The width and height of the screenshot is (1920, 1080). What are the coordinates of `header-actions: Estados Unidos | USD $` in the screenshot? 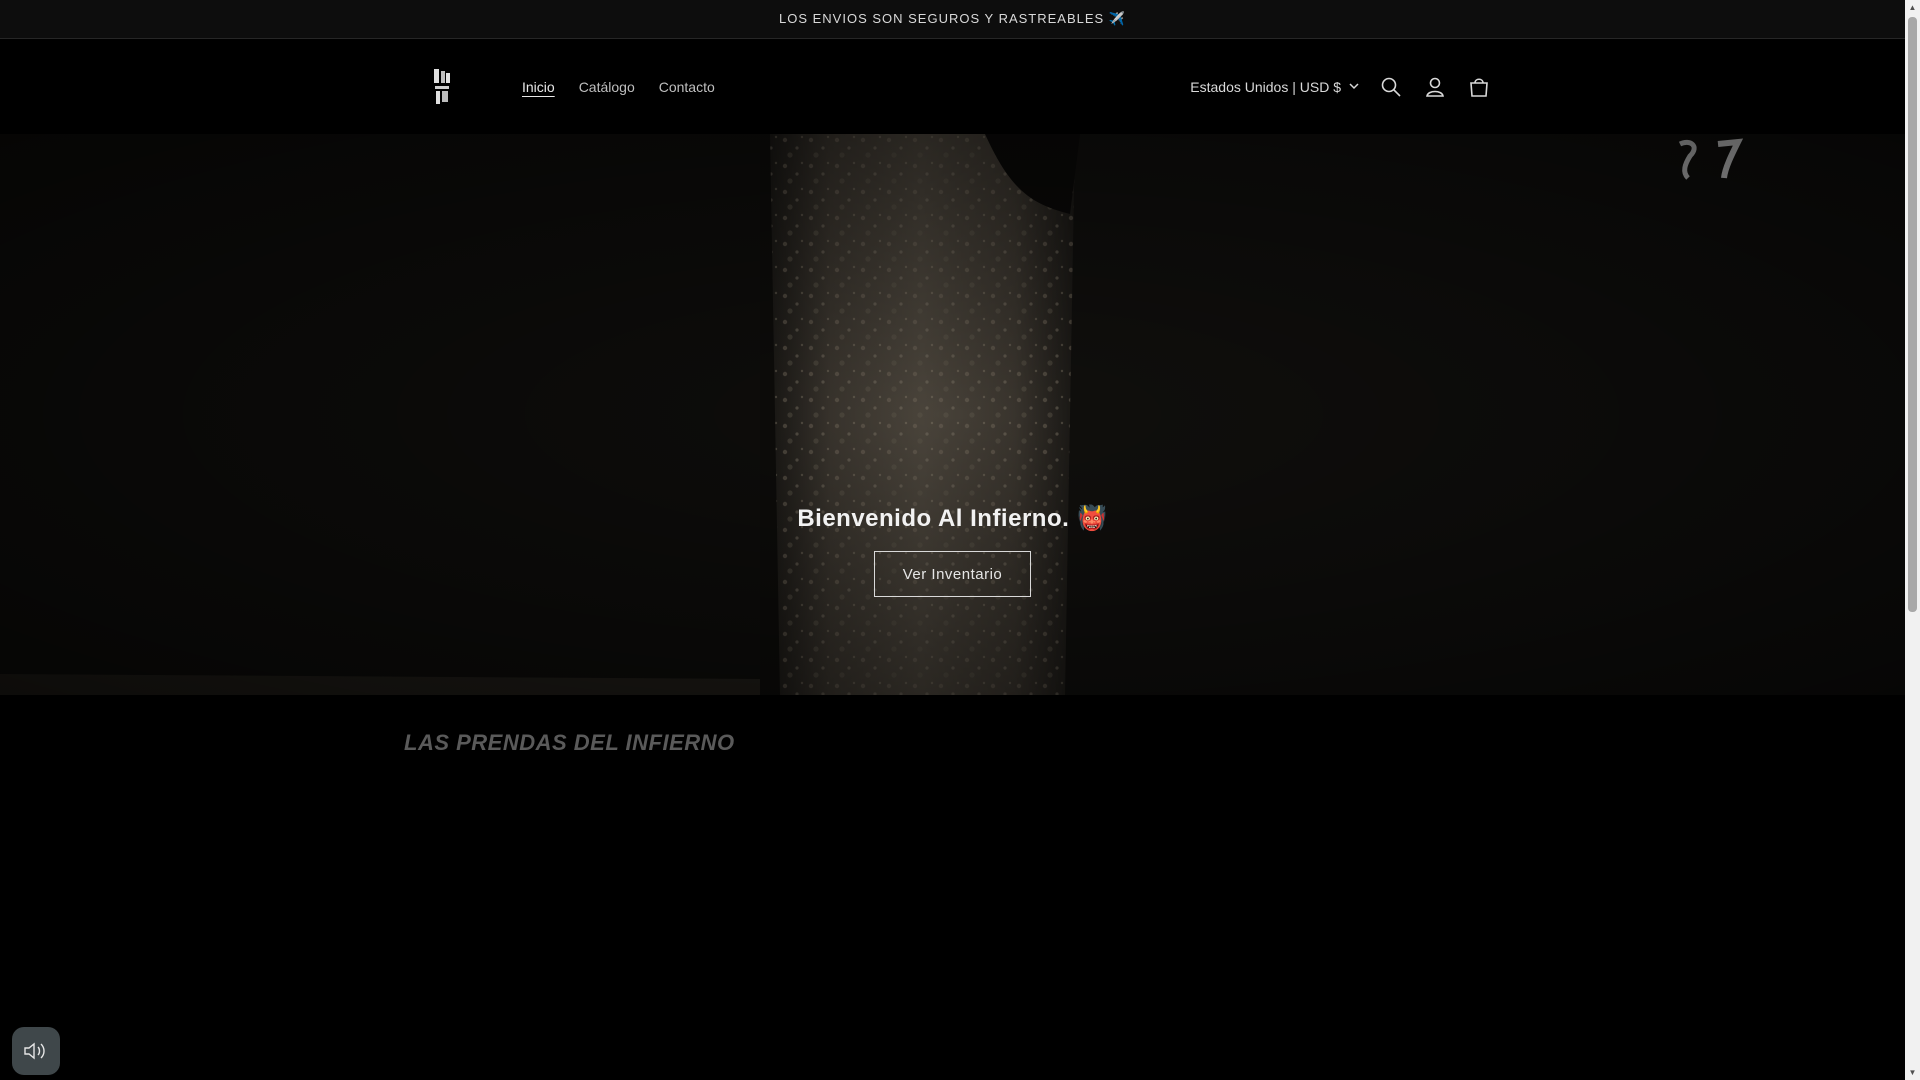 It's located at (1340, 87).